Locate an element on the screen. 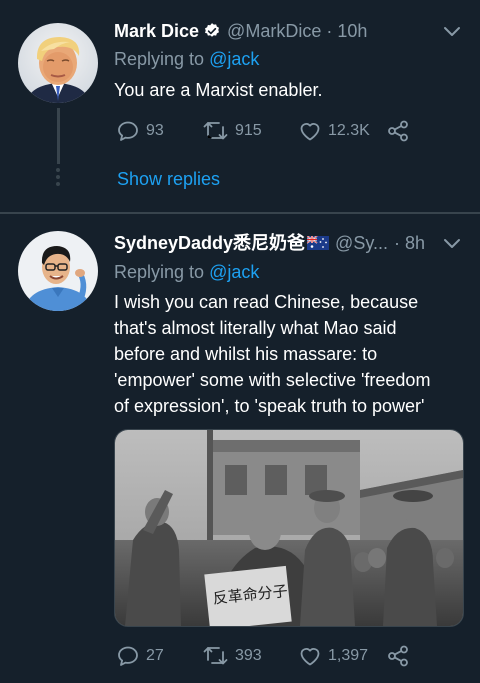 This screenshot has width=480, height=683. verified-badge-icon is located at coordinates (212, 30).